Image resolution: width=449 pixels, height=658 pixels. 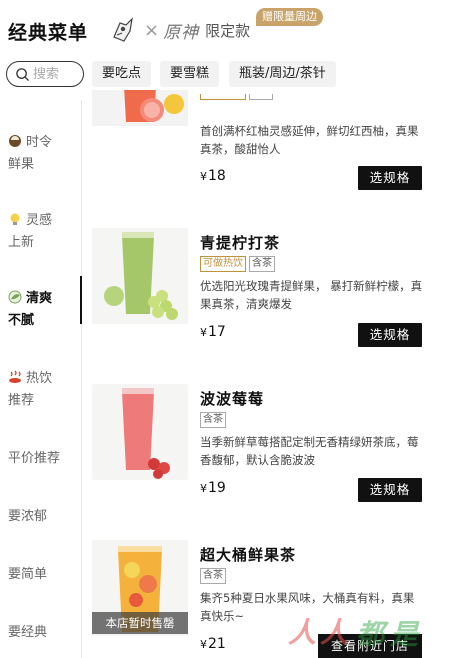 I want to click on product-description: 首创满杯红柚灵感延伸，鲜切红西柚，真果真茶，酸甜怡人, so click(x=309, y=140).